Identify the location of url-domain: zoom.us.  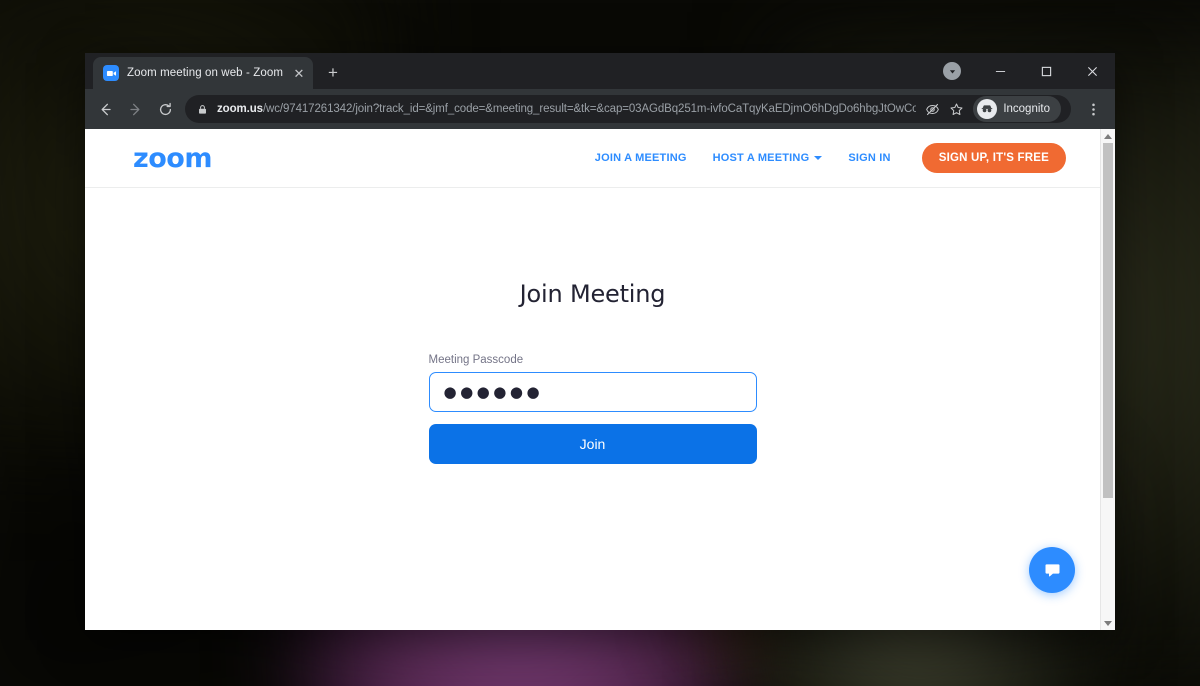
(240, 109).